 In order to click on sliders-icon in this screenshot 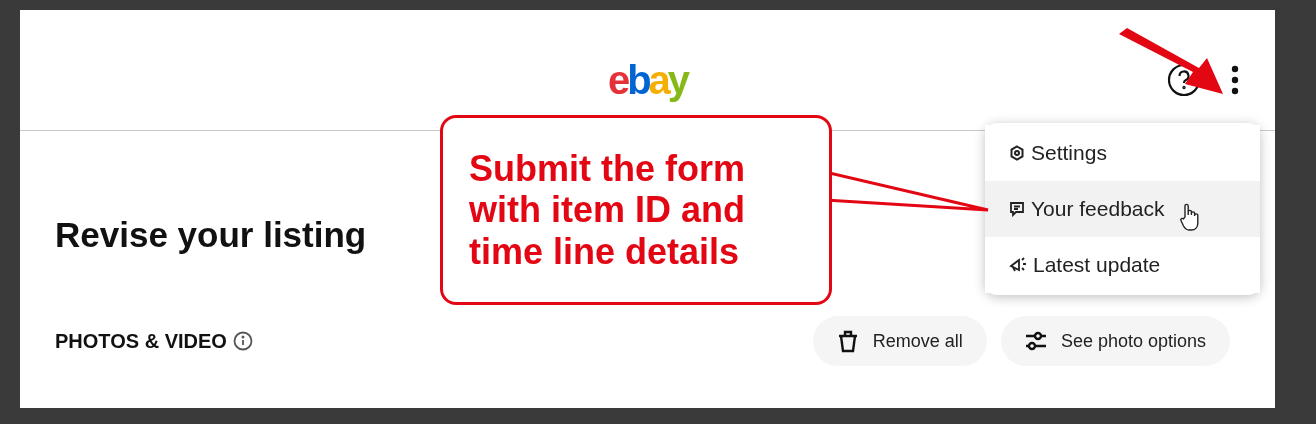, I will do `click(1035, 341)`.